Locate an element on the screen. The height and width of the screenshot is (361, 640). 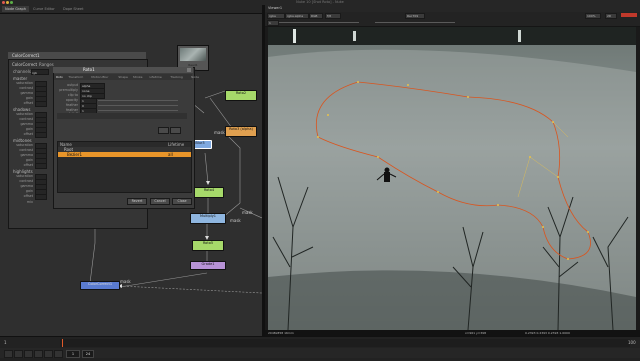
viewer-tab-bar: Viewer1 is located at coordinates (452, 8).